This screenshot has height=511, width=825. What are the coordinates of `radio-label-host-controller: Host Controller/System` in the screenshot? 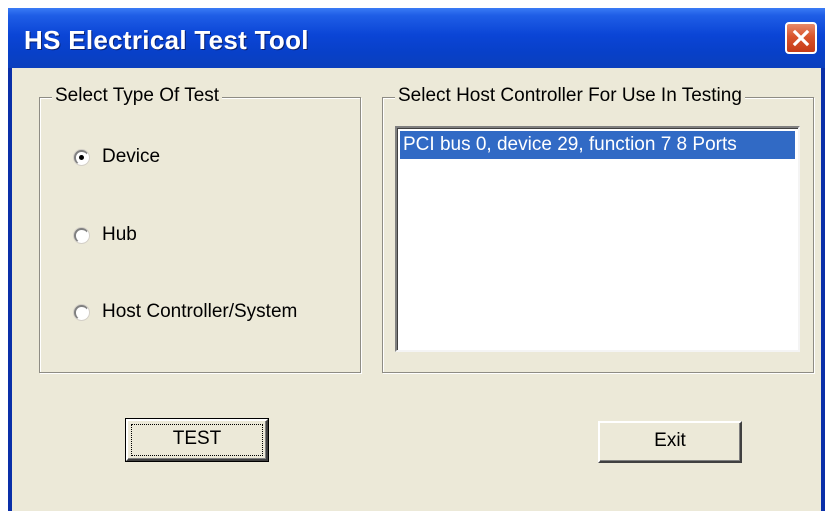 It's located at (200, 311).